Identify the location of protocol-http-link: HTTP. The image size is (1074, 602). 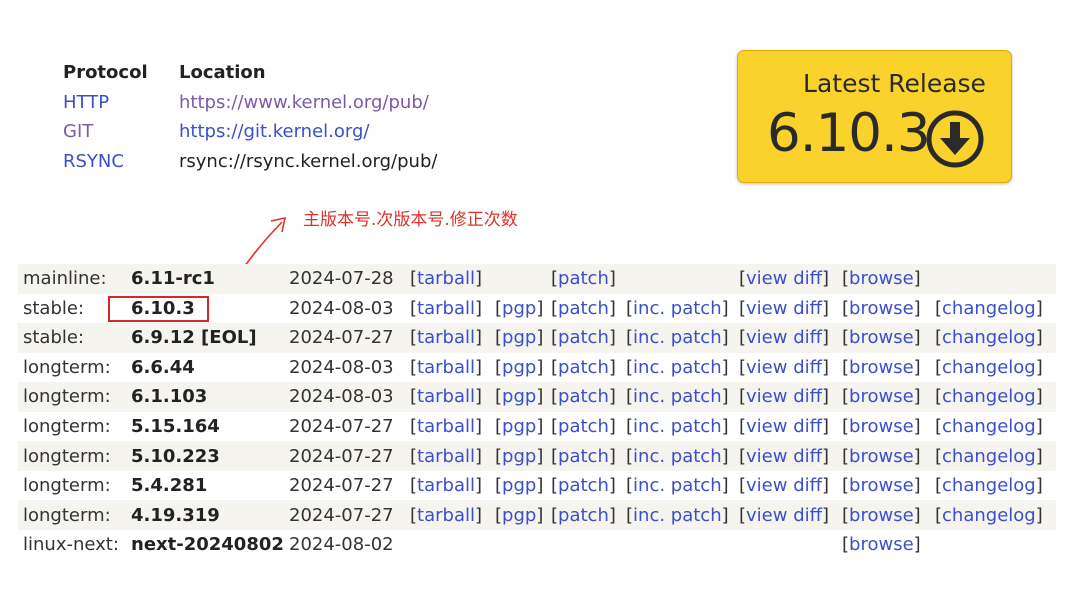
(121, 102).